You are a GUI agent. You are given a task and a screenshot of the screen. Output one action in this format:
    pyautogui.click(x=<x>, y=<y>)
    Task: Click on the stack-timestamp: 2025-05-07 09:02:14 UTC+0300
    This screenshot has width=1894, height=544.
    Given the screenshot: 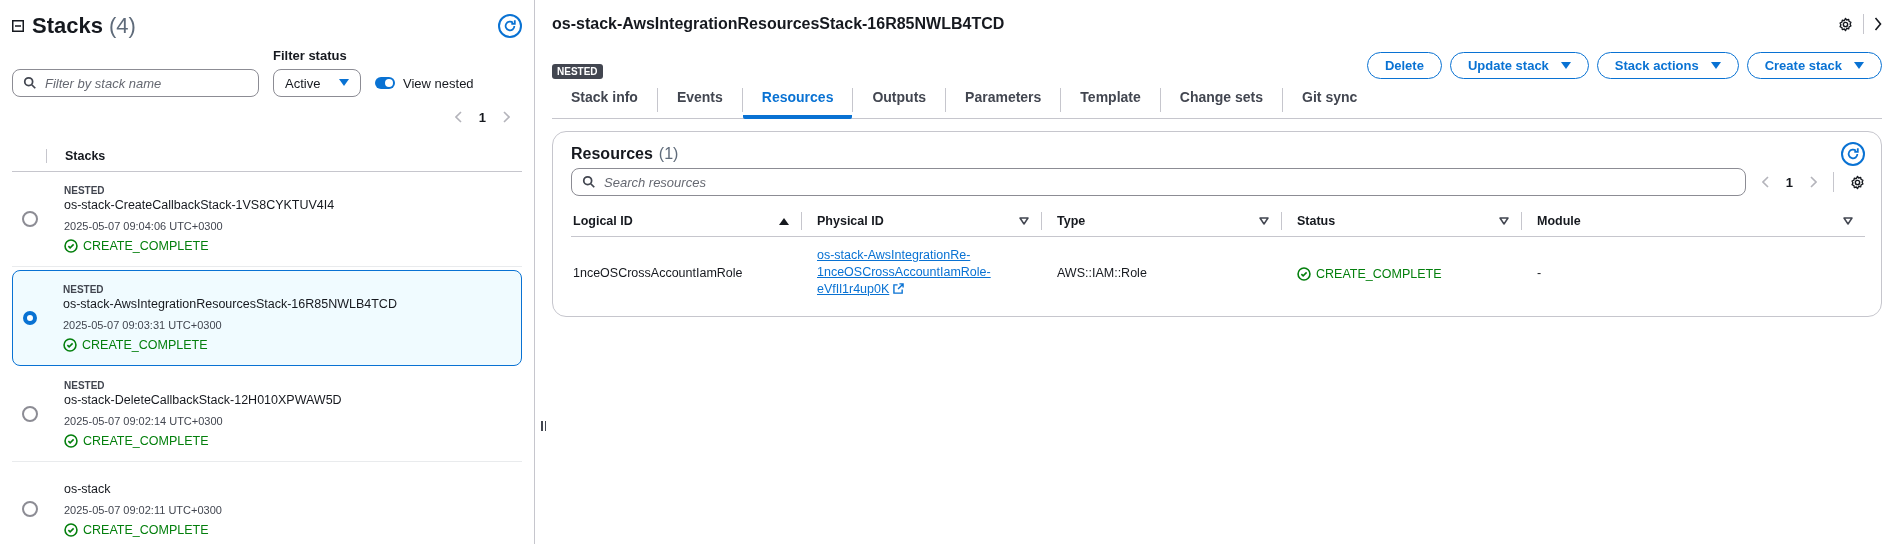 What is the action you would take?
    pyautogui.click(x=144, y=421)
    